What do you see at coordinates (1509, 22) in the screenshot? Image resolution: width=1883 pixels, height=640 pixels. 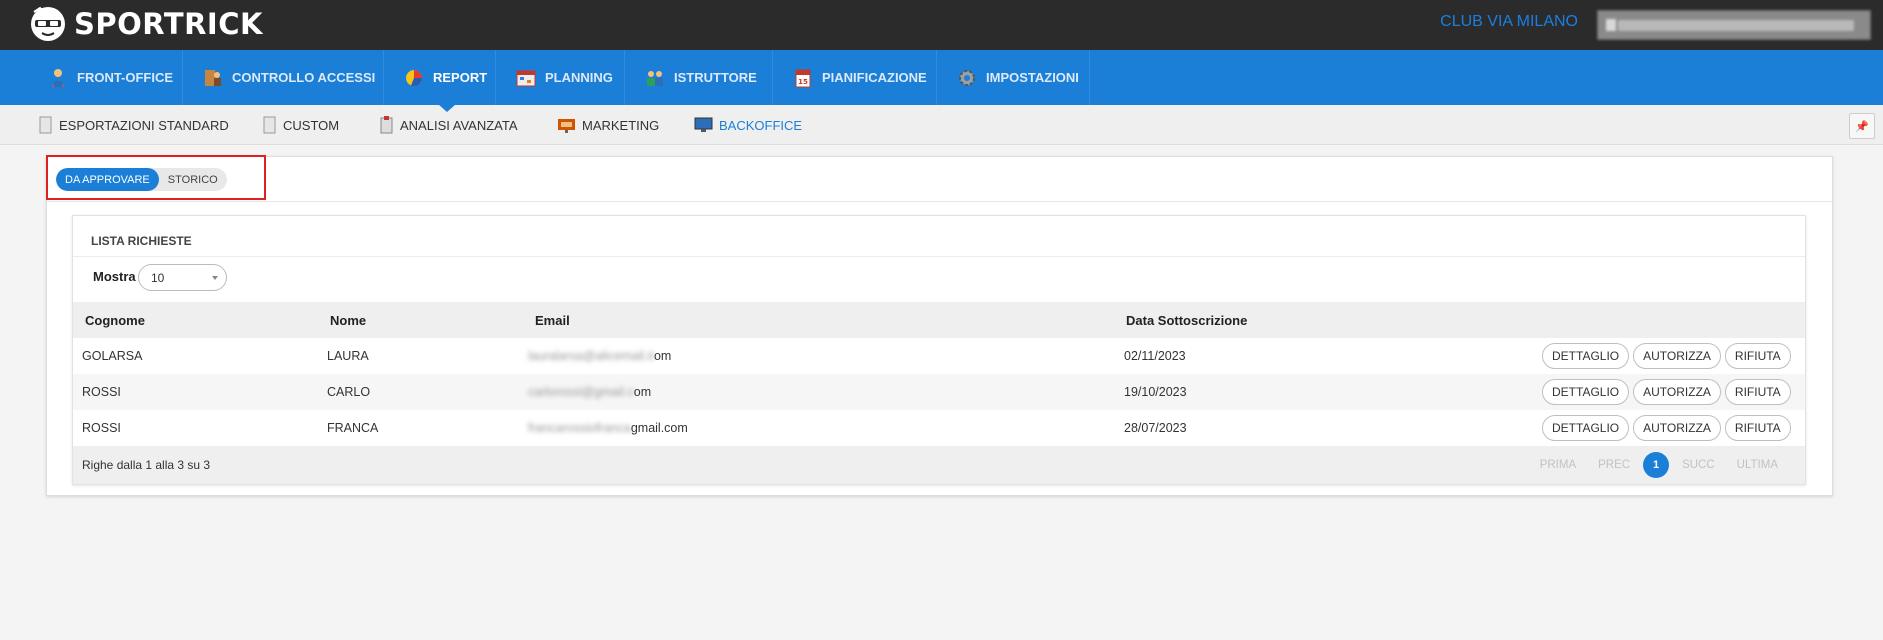 I see `club-name: CLUB VIA MILANO` at bounding box center [1509, 22].